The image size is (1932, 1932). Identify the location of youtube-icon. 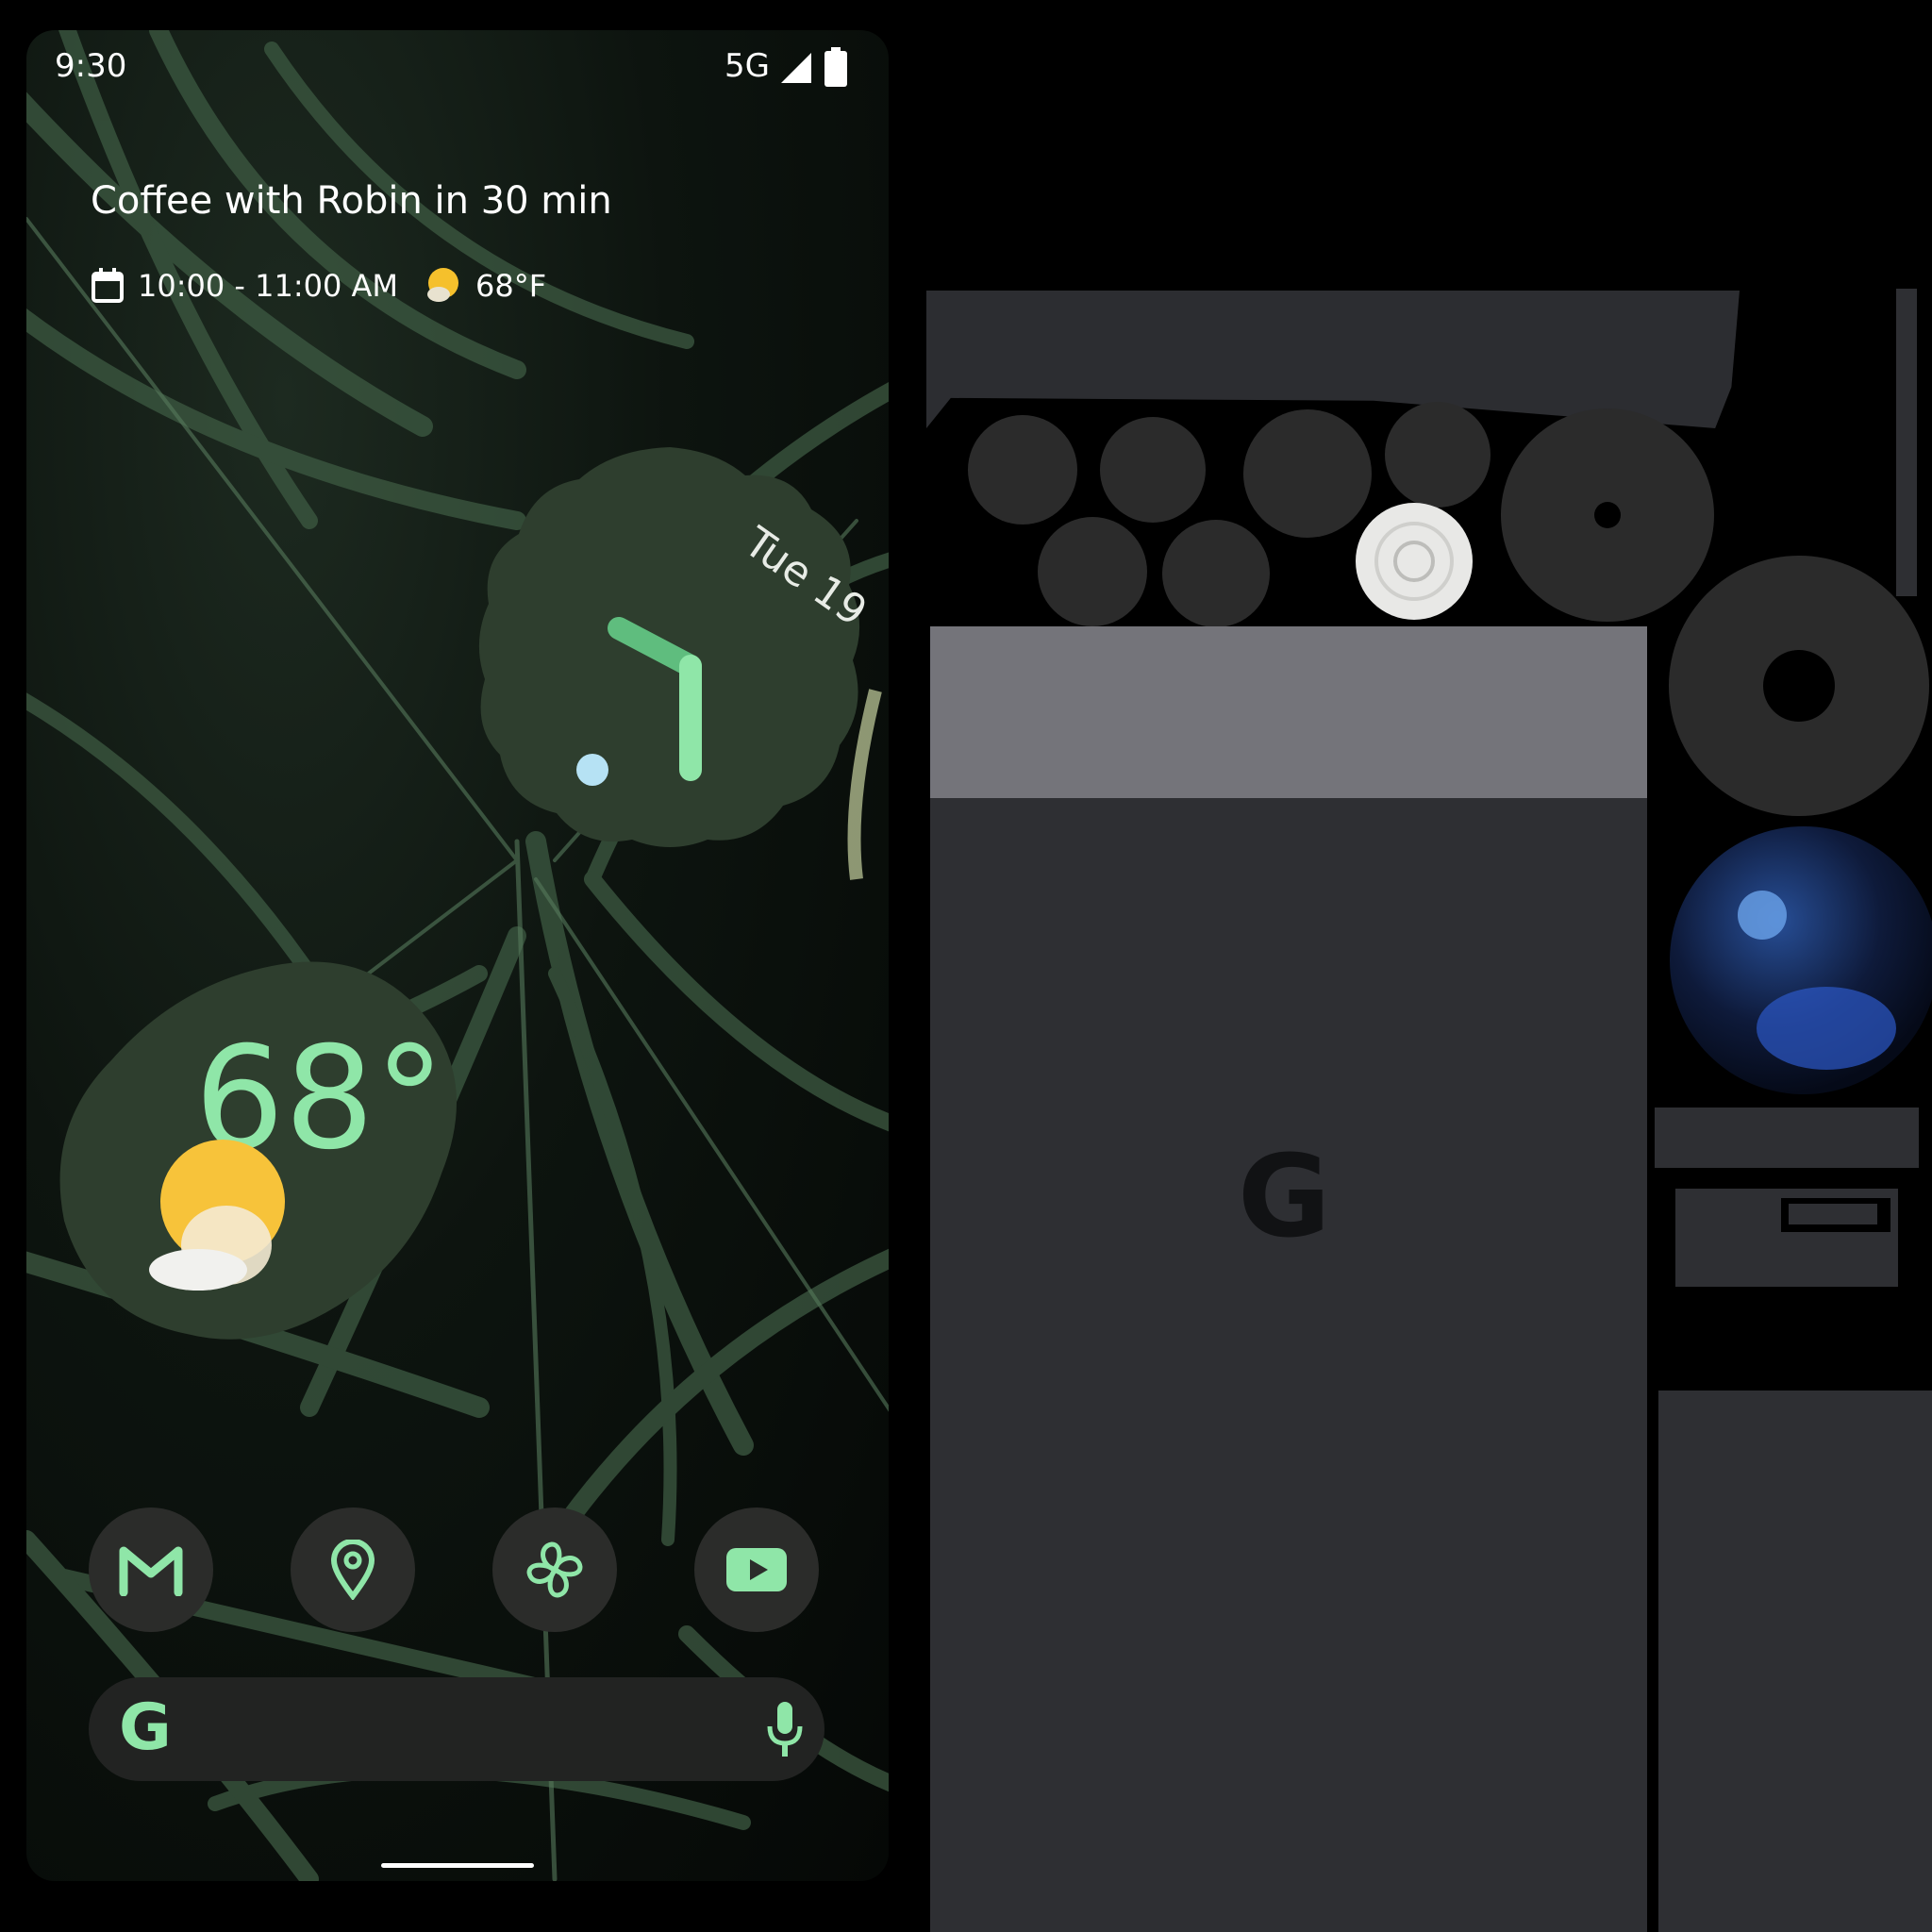
(757, 1569).